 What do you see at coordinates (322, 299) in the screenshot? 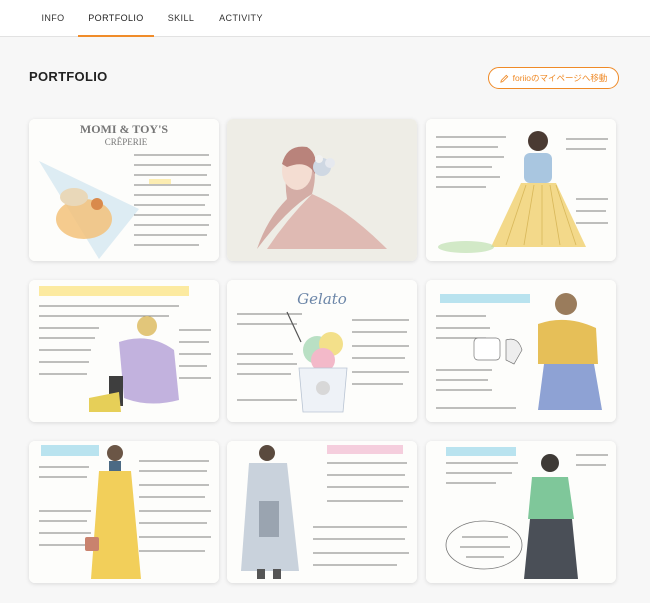
I see `card-heading: Gelato` at bounding box center [322, 299].